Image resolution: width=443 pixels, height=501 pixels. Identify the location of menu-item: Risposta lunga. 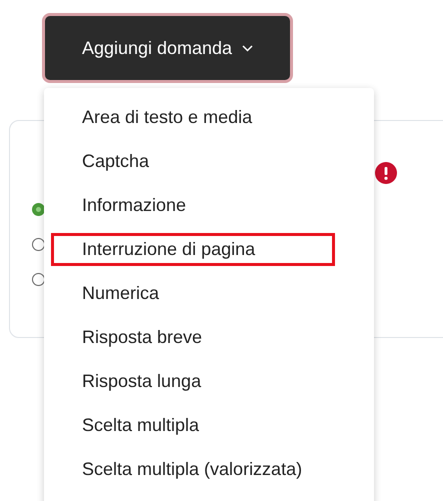
(193, 381).